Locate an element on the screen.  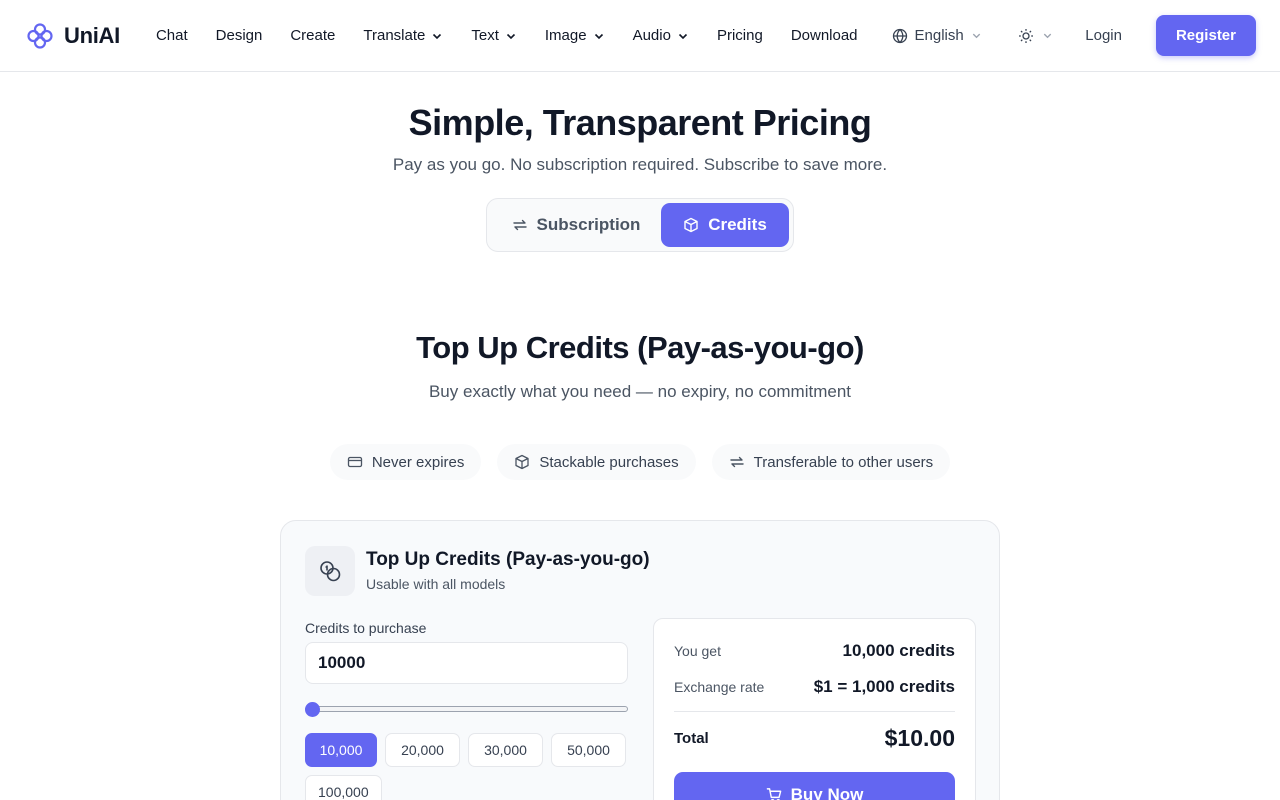
nav-item-label: Chat is located at coordinates (171, 35).